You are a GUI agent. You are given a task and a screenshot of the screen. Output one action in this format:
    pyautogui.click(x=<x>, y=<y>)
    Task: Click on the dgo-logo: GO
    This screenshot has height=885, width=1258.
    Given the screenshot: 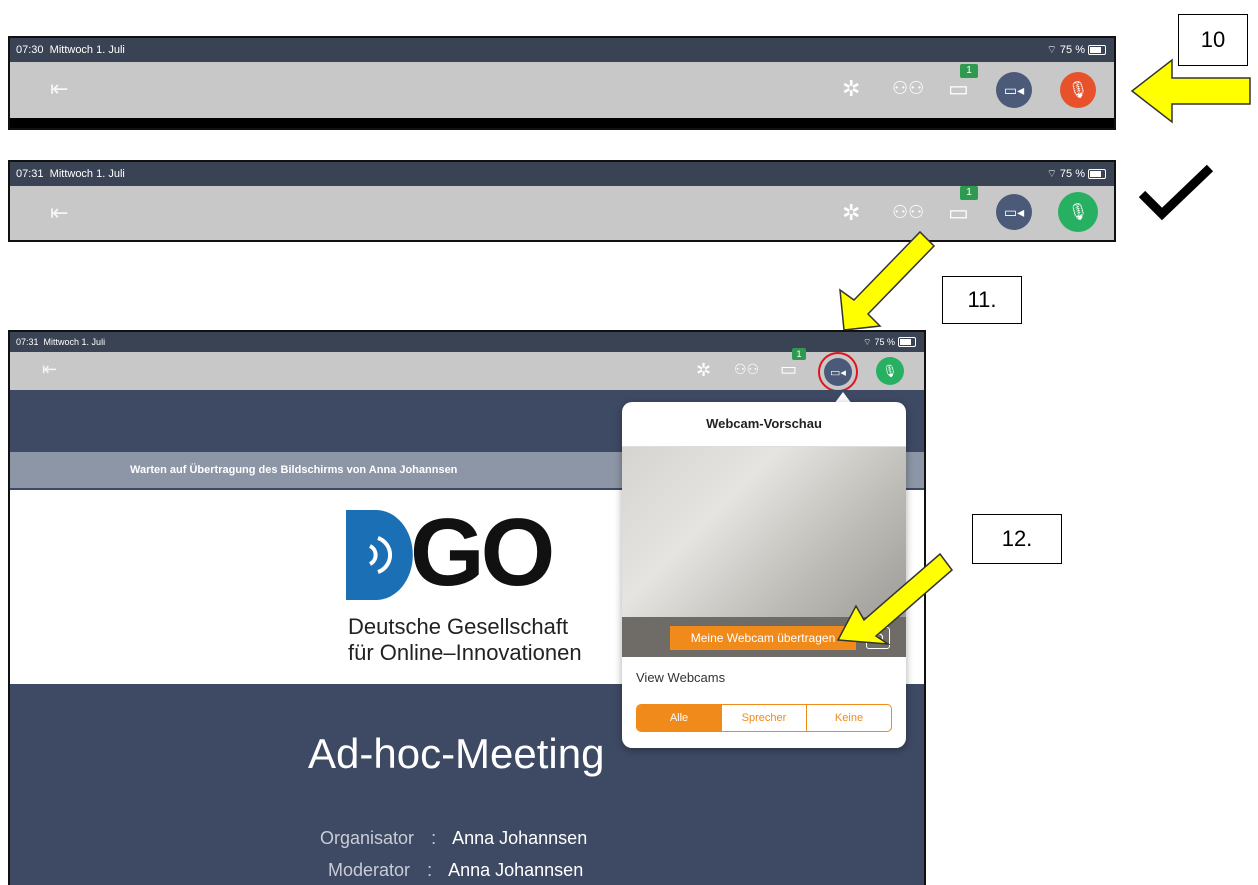 What is the action you would take?
    pyautogui.click(x=476, y=552)
    